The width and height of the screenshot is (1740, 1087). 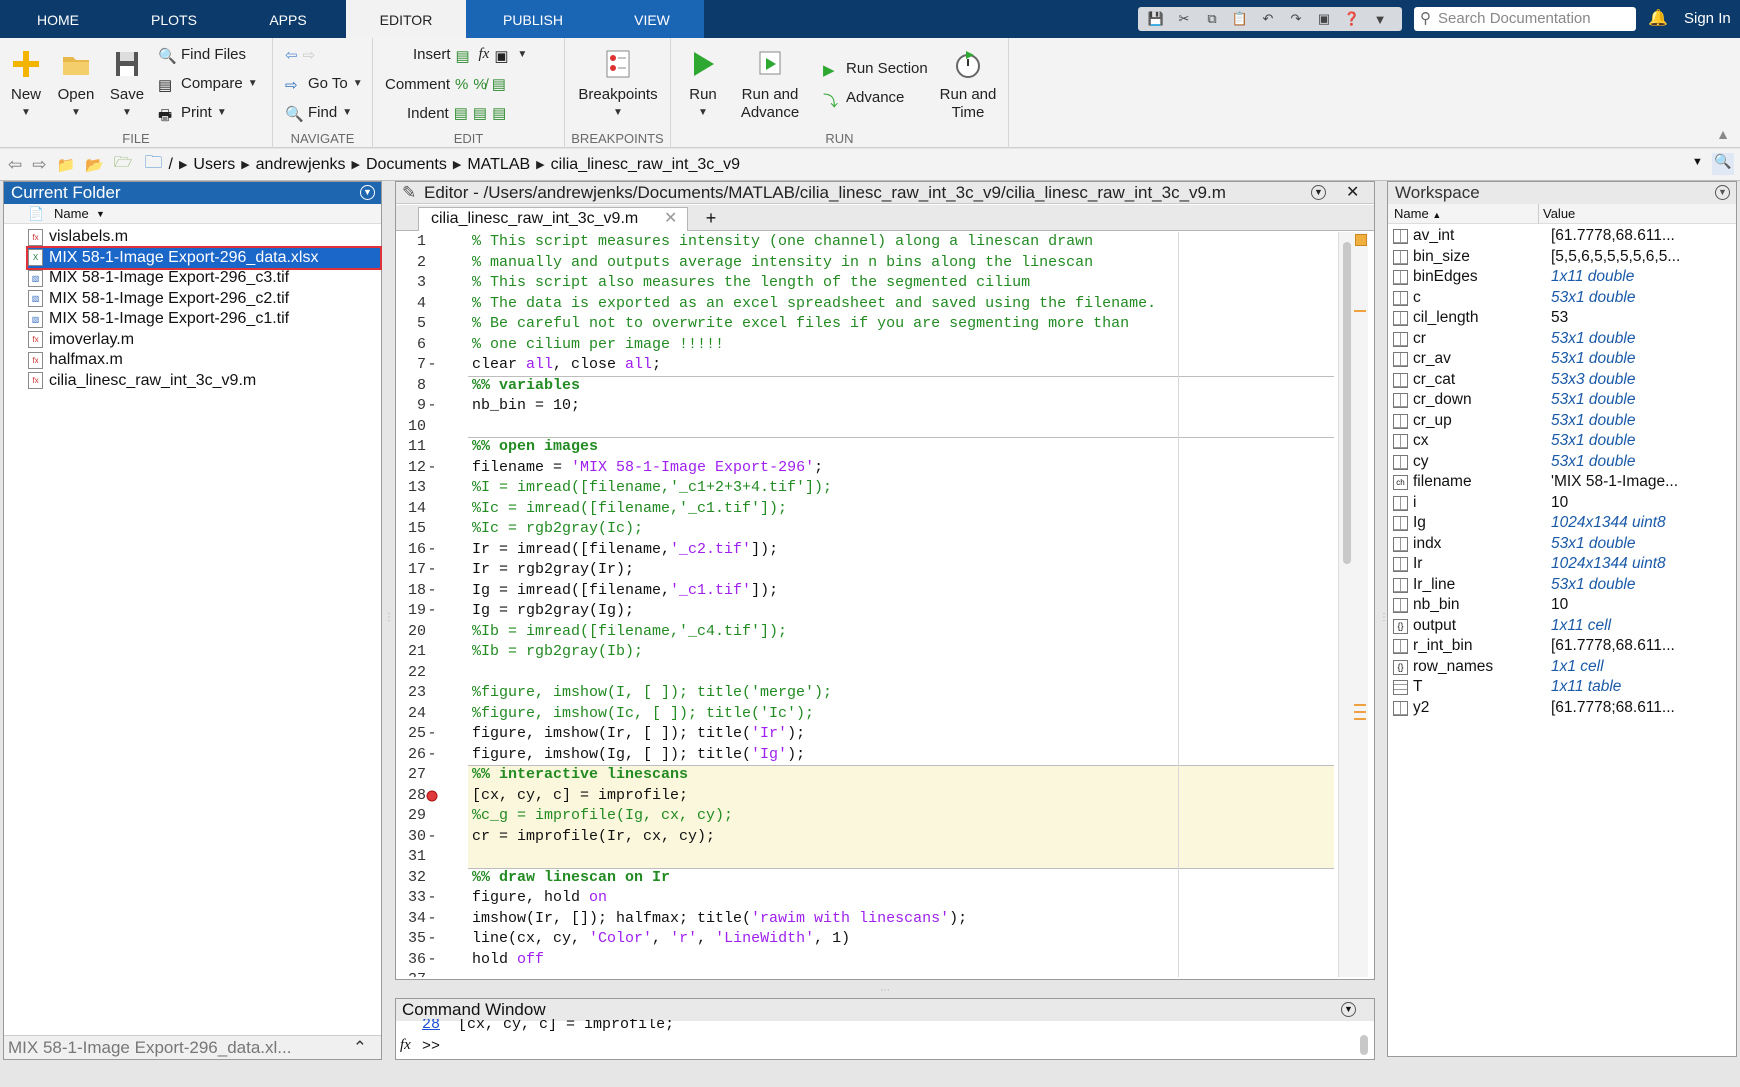 What do you see at coordinates (533, 19) in the screenshot?
I see `tab-publish: PUBLISH` at bounding box center [533, 19].